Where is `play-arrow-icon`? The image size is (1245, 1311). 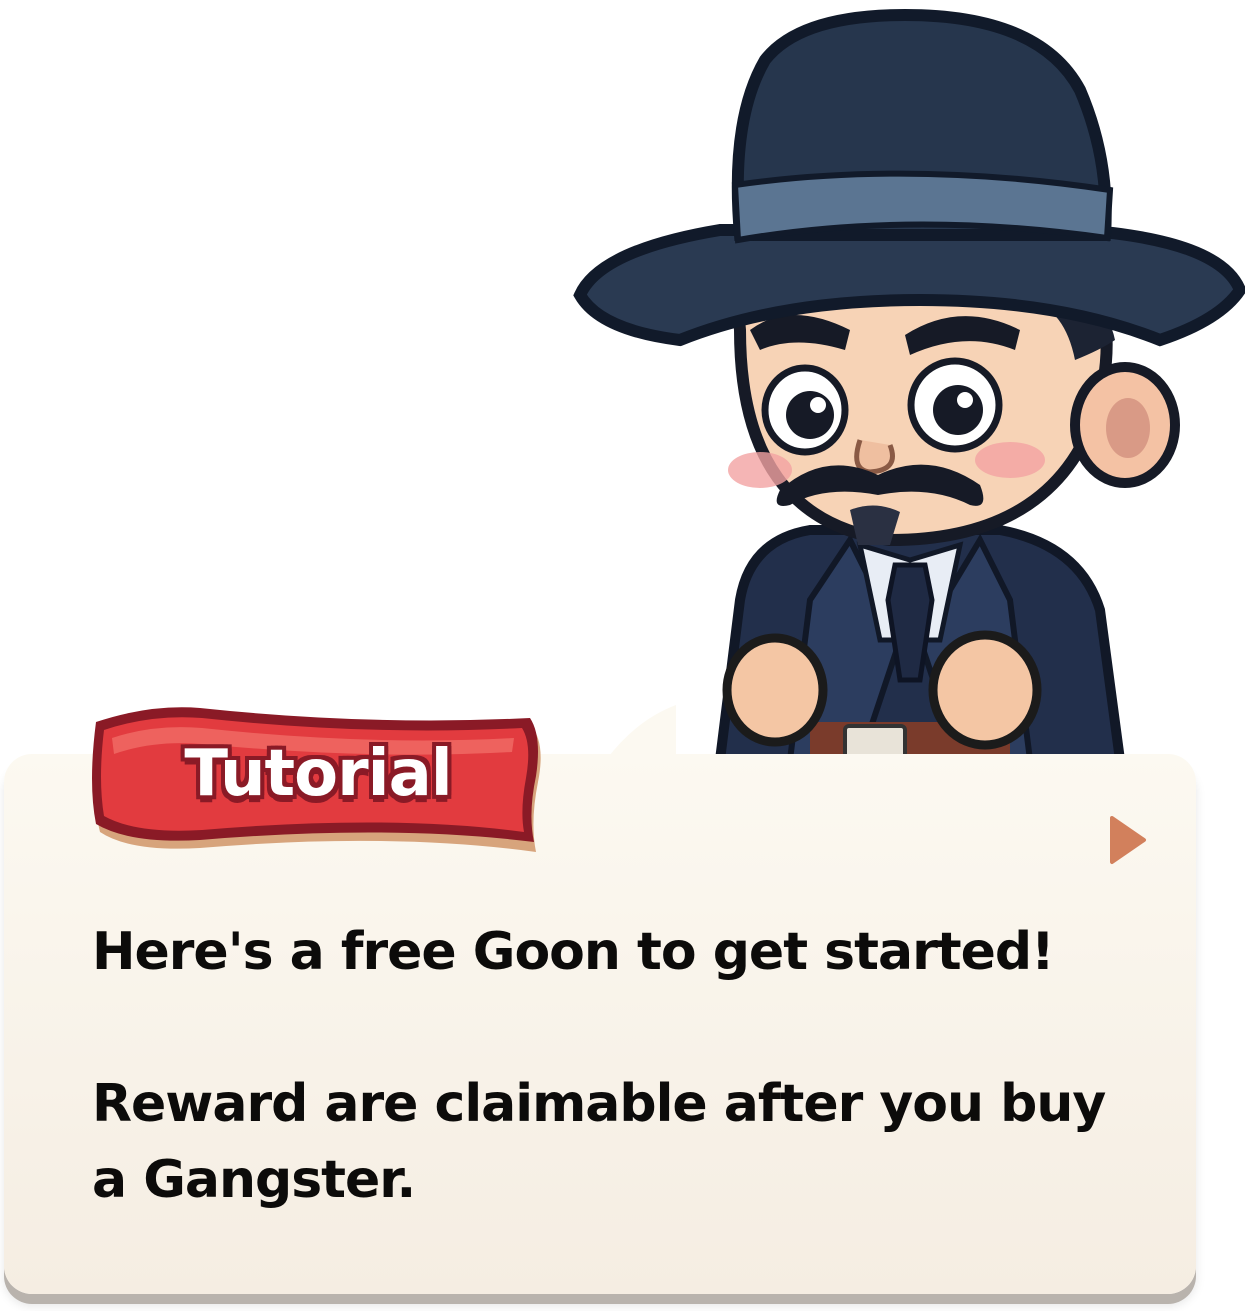
play-arrow-icon is located at coordinates (1128, 840).